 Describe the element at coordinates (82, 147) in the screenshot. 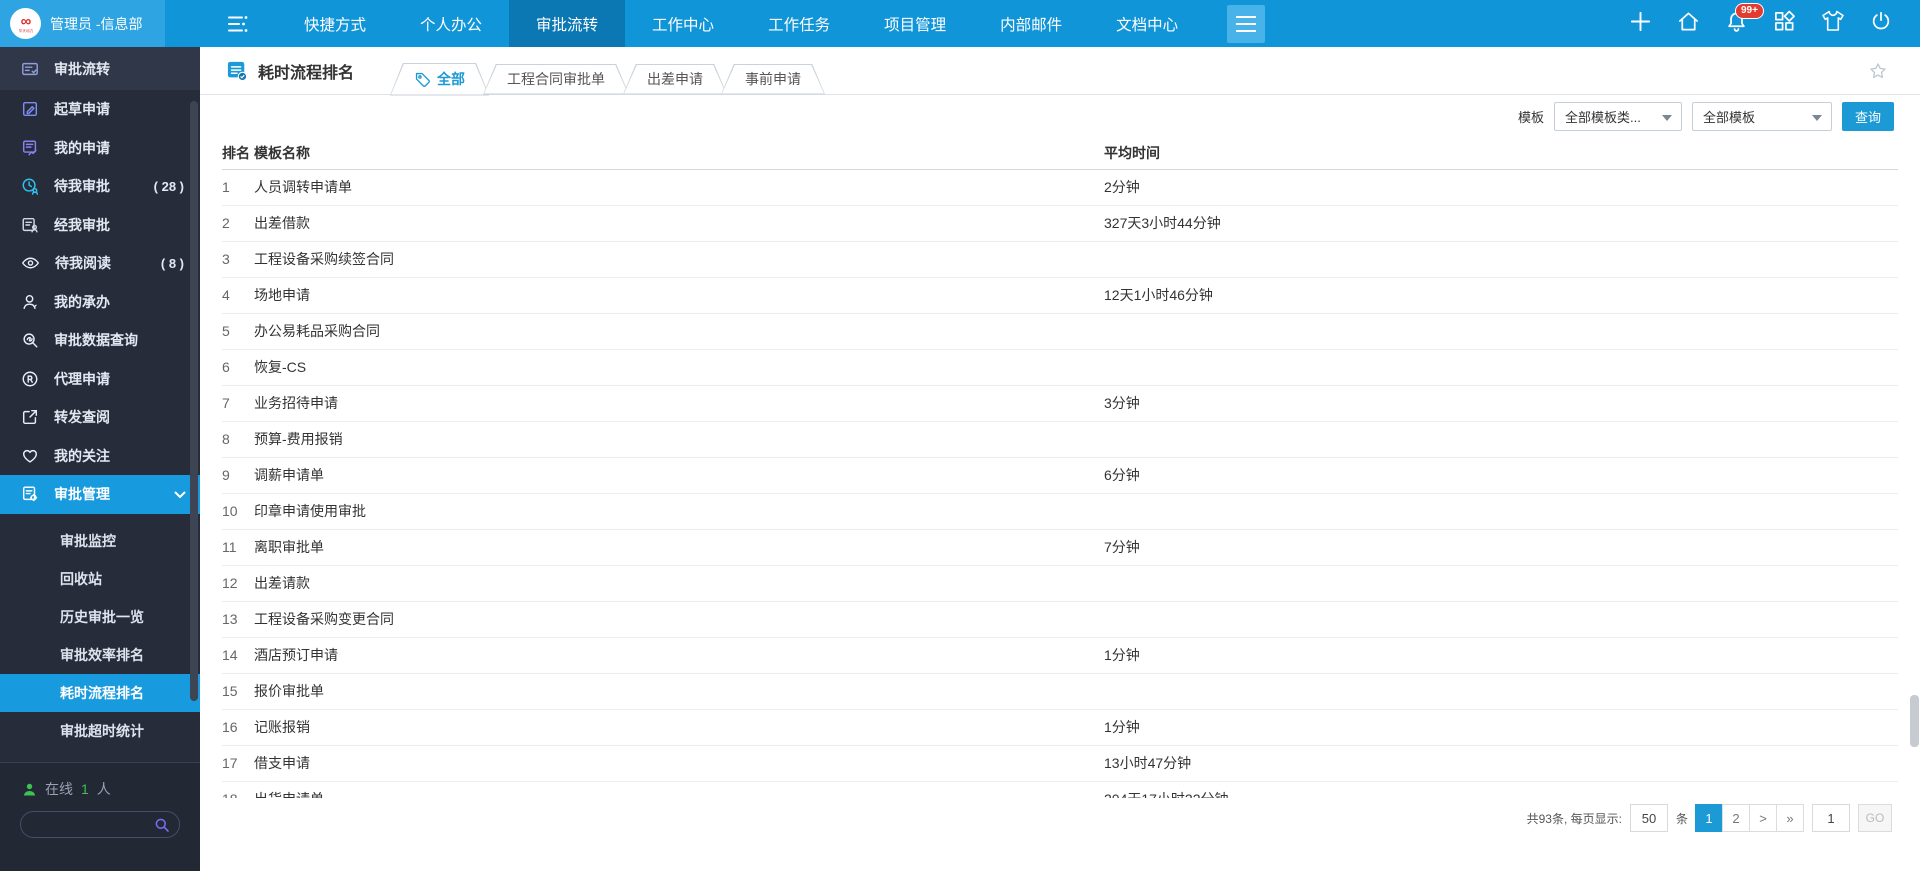

I see `sidebar-item-label: 我的申请` at that location.